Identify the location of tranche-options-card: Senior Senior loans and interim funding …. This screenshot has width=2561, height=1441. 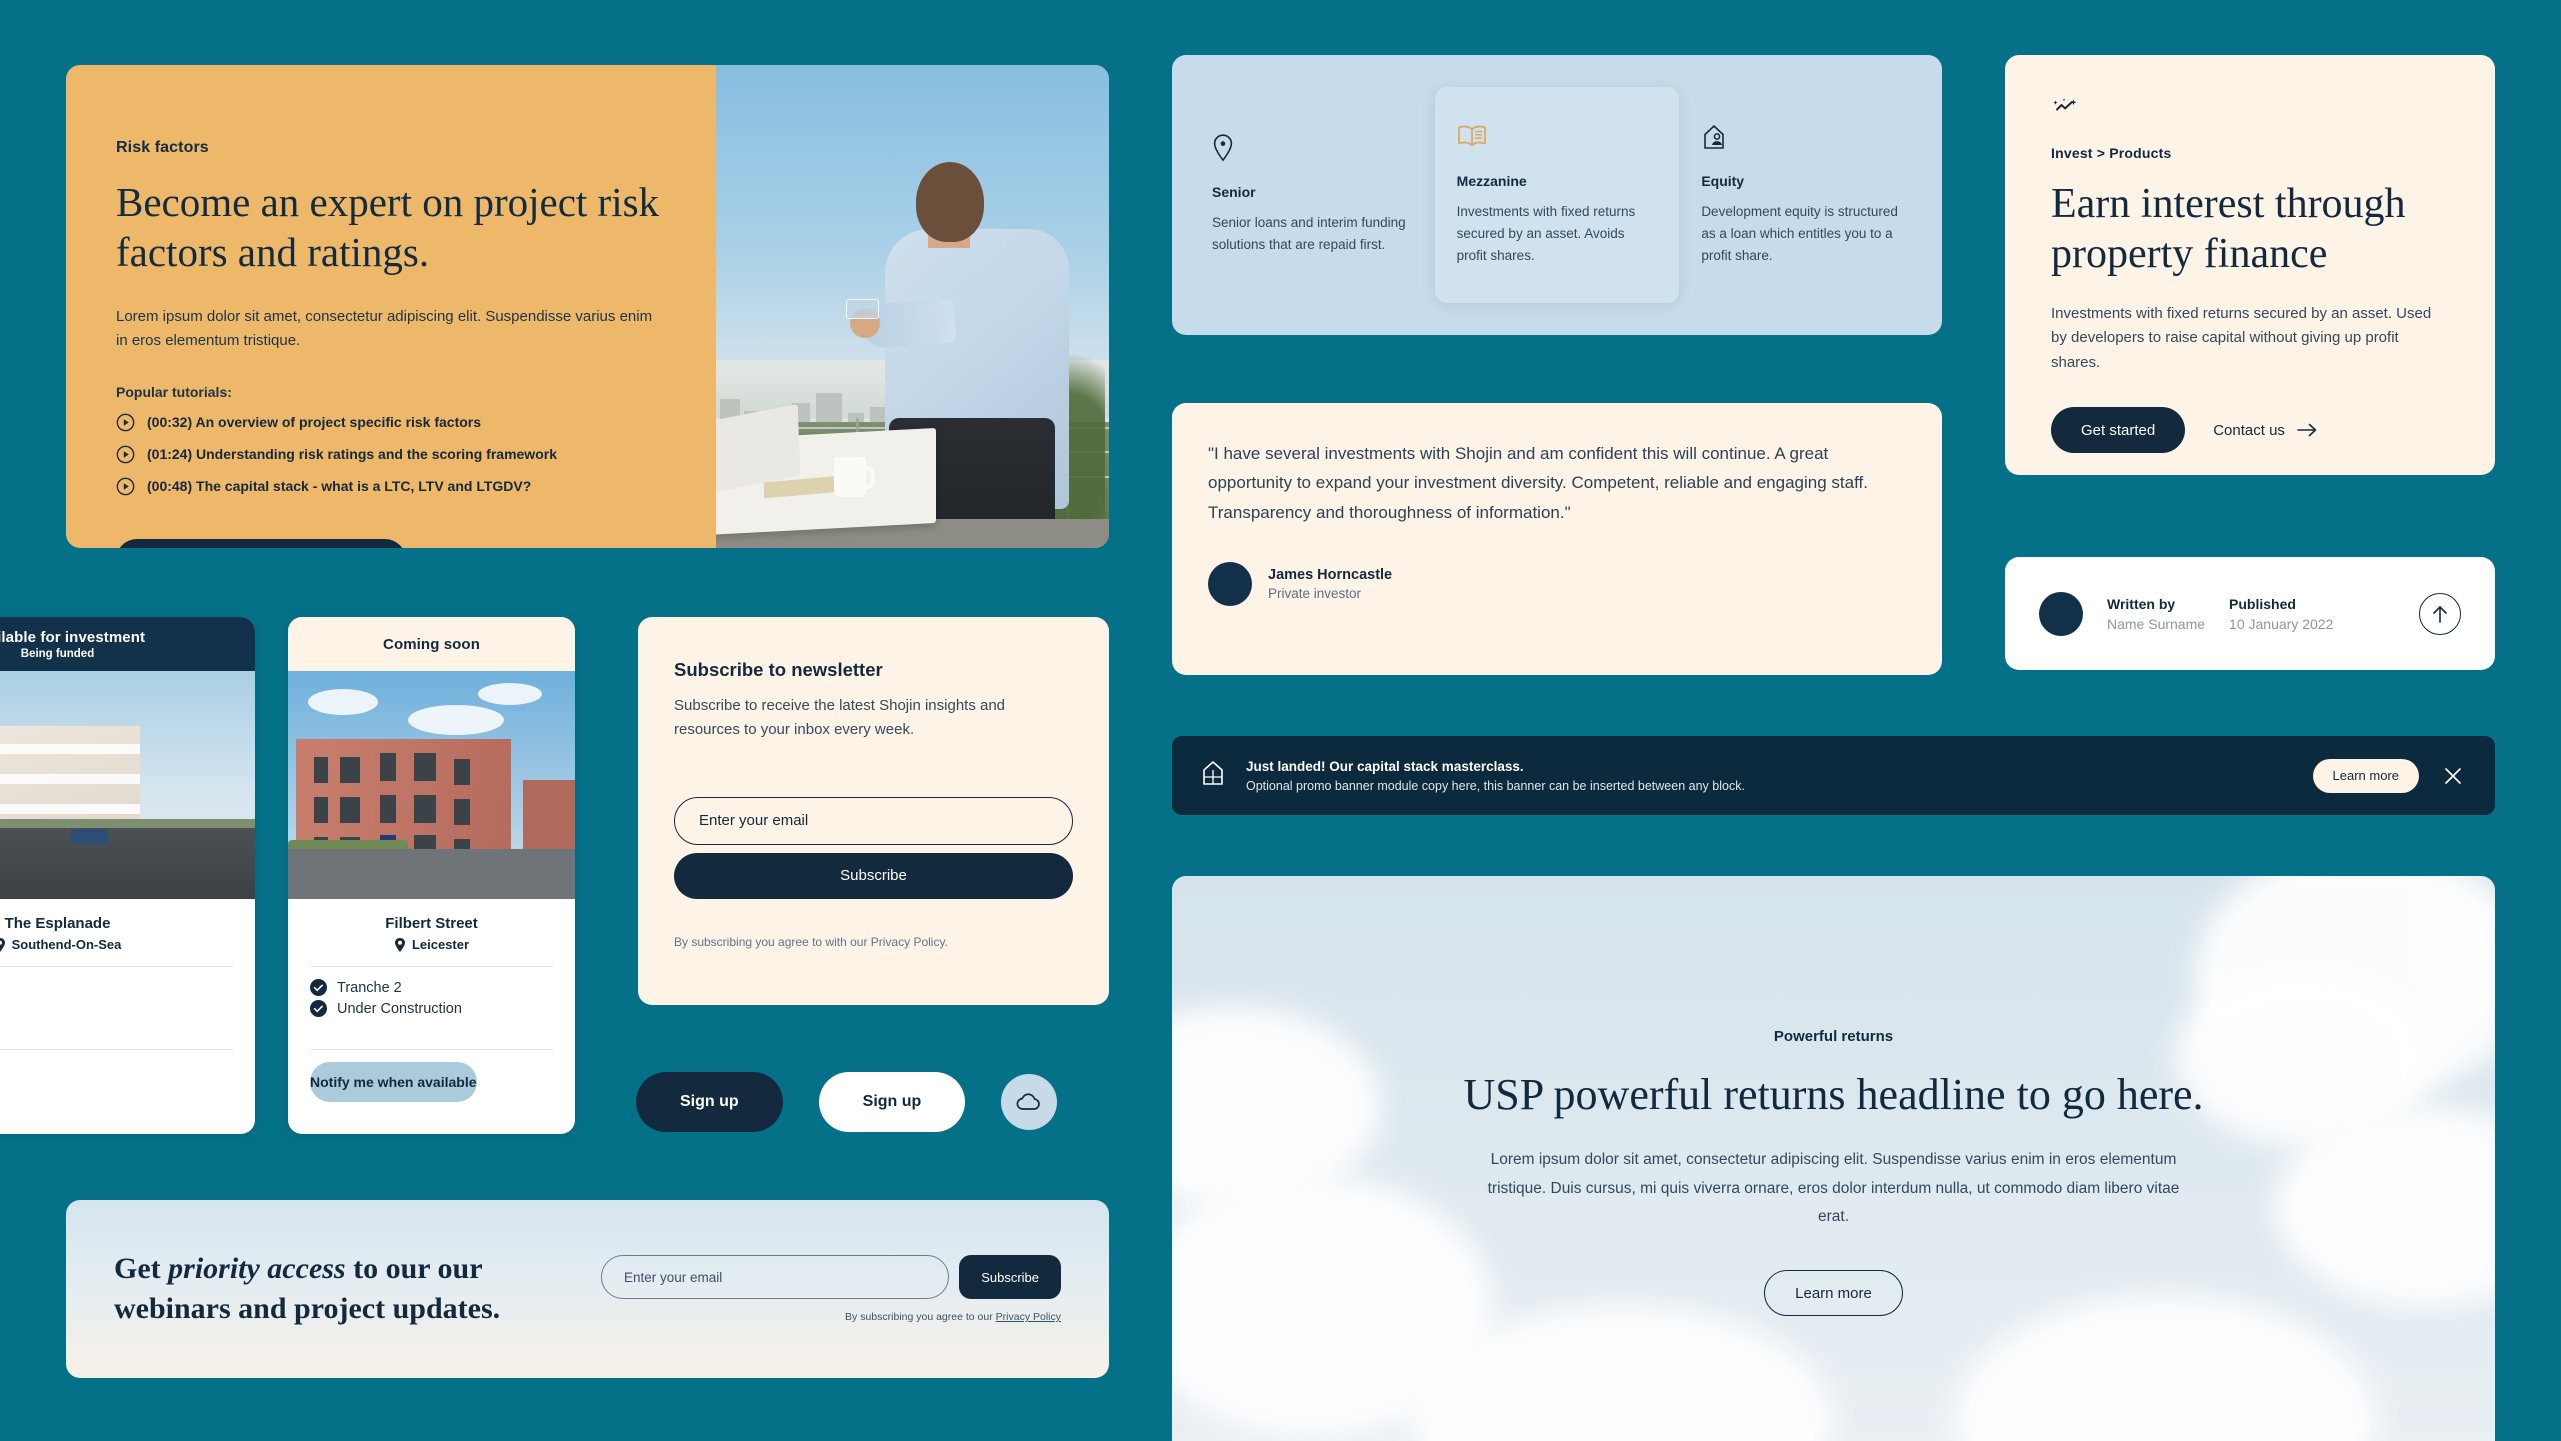
(1557, 195).